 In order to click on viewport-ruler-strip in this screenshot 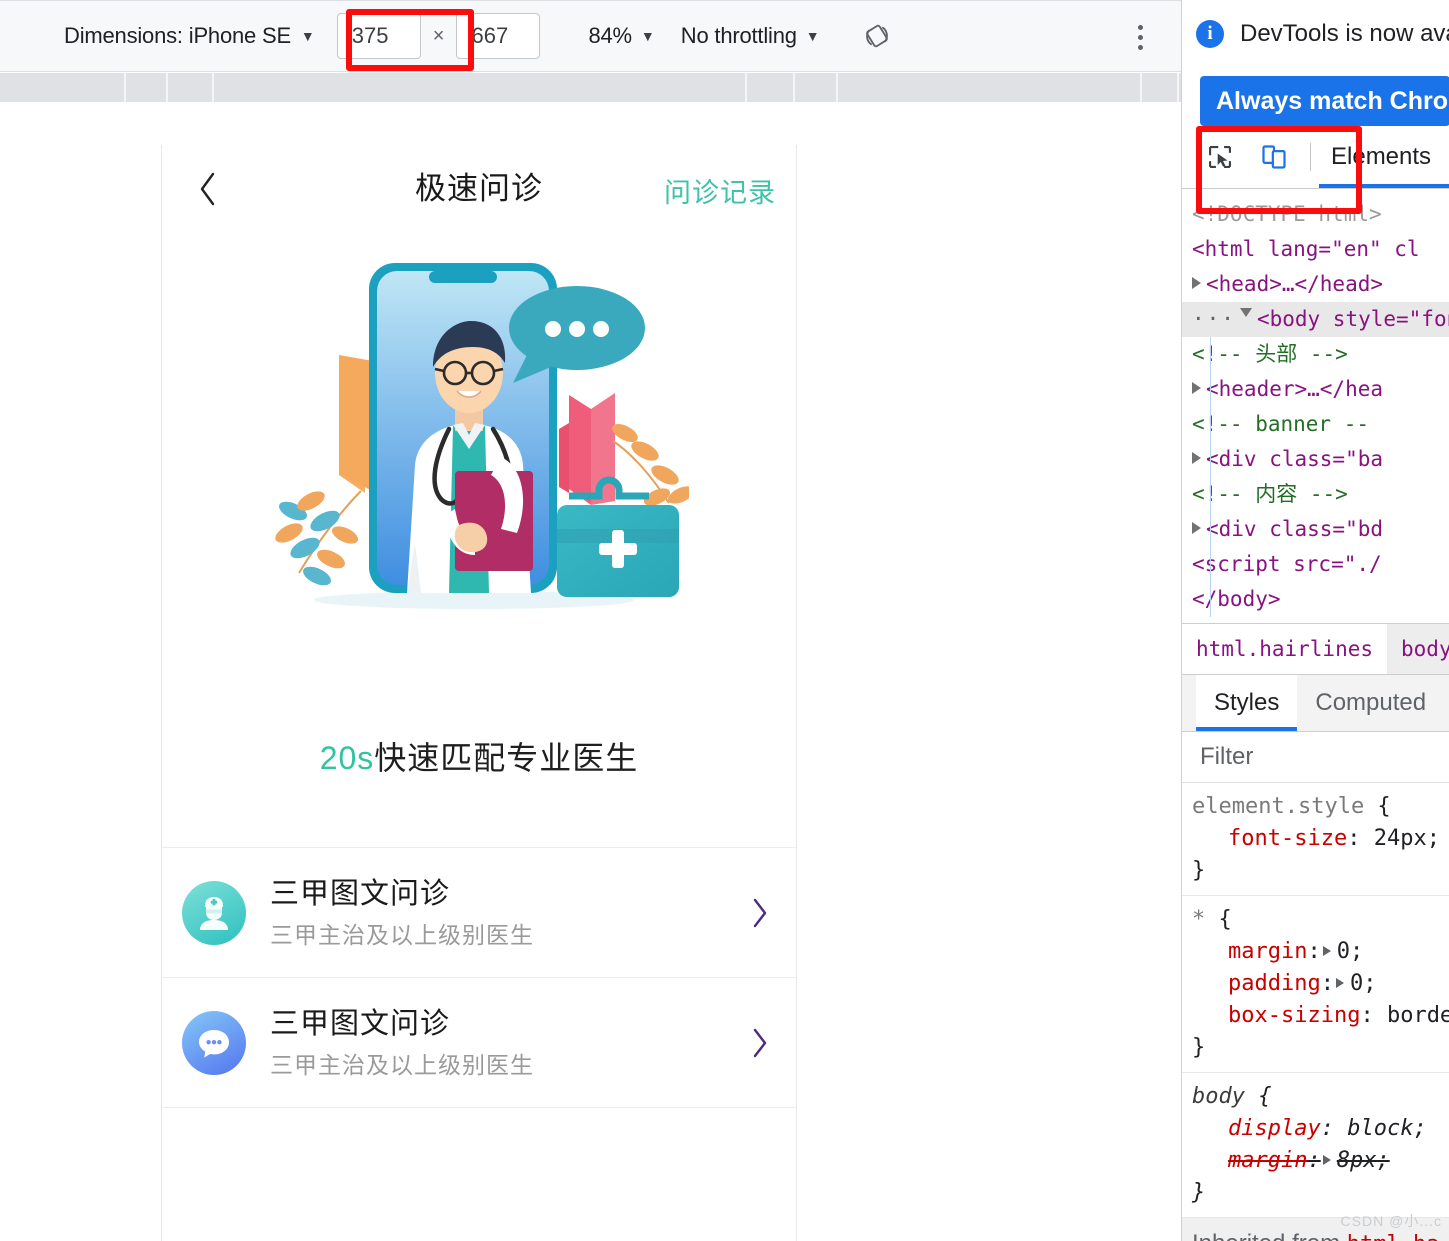, I will do `click(590, 88)`.